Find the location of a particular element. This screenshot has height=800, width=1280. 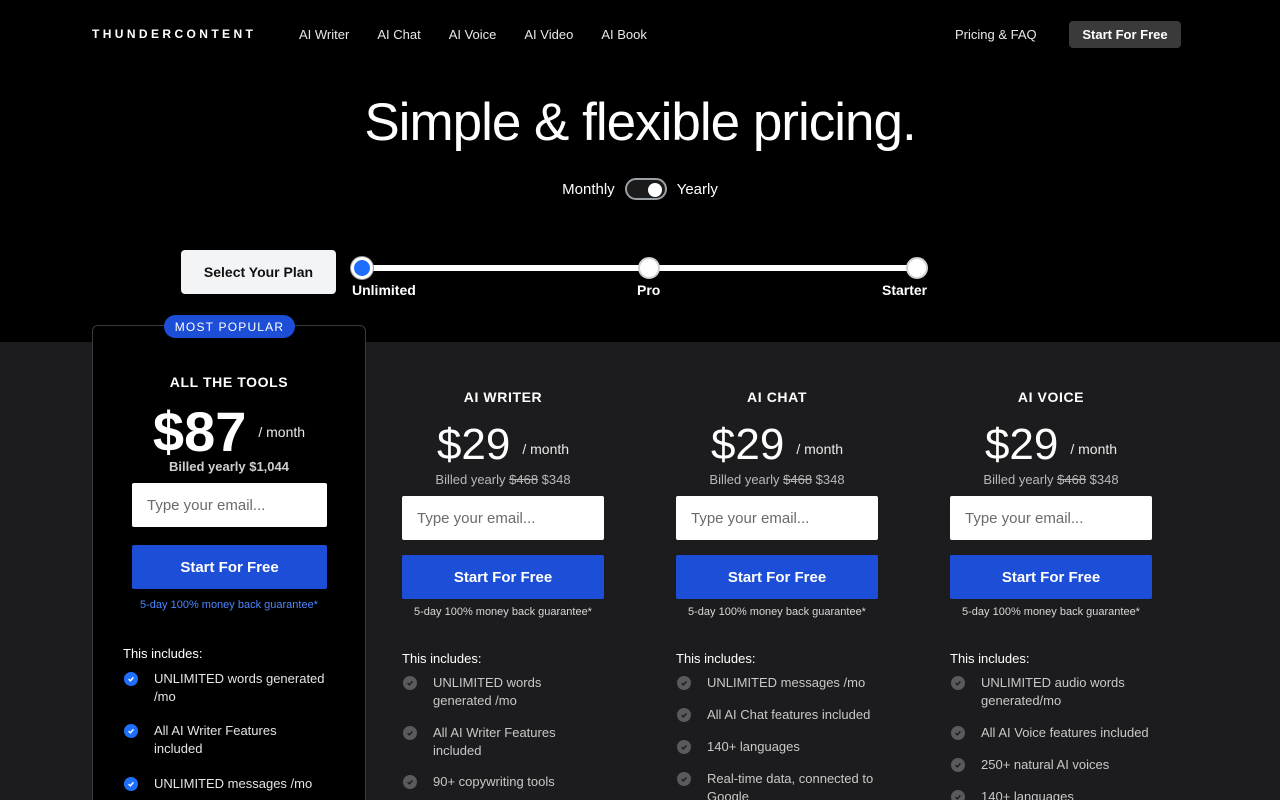

list-item: Real-time data, connected to Google is located at coordinates (777, 785).